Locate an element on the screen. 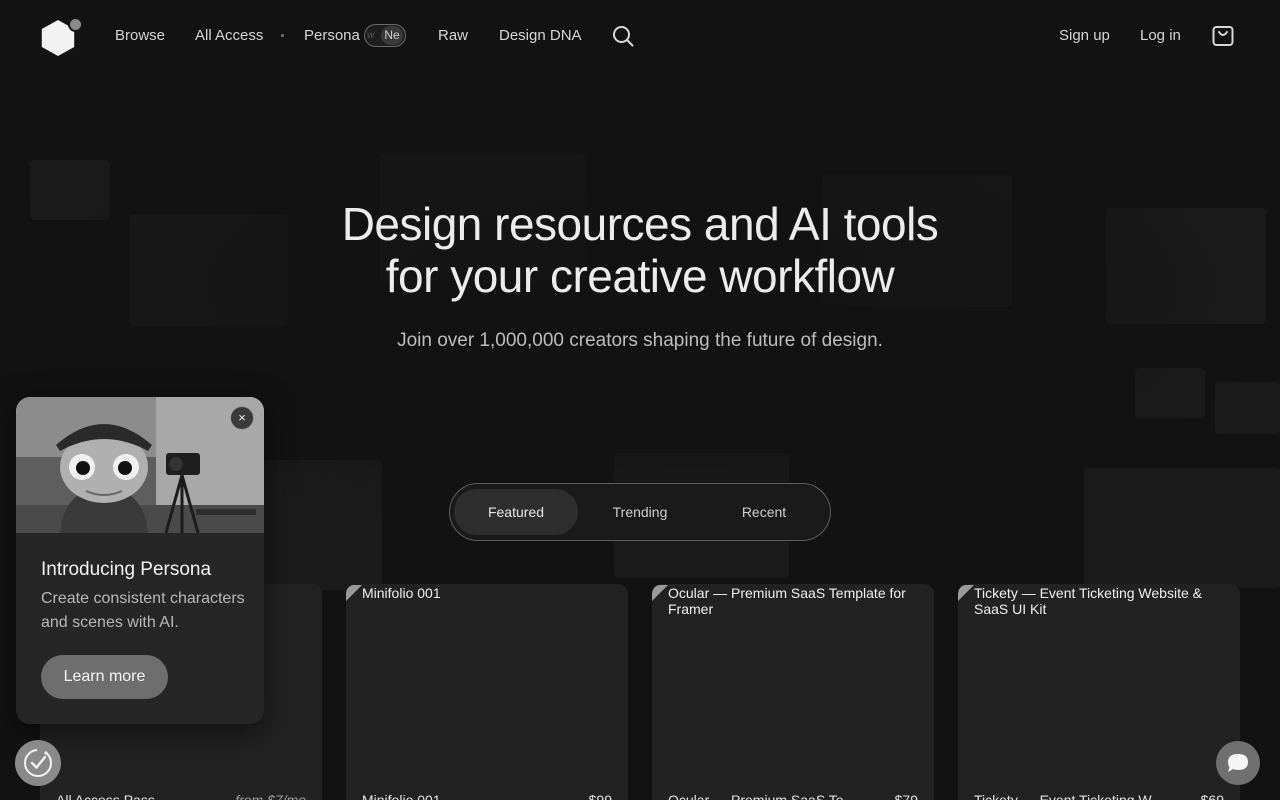  nav-raw: Raw is located at coordinates (453, 36).